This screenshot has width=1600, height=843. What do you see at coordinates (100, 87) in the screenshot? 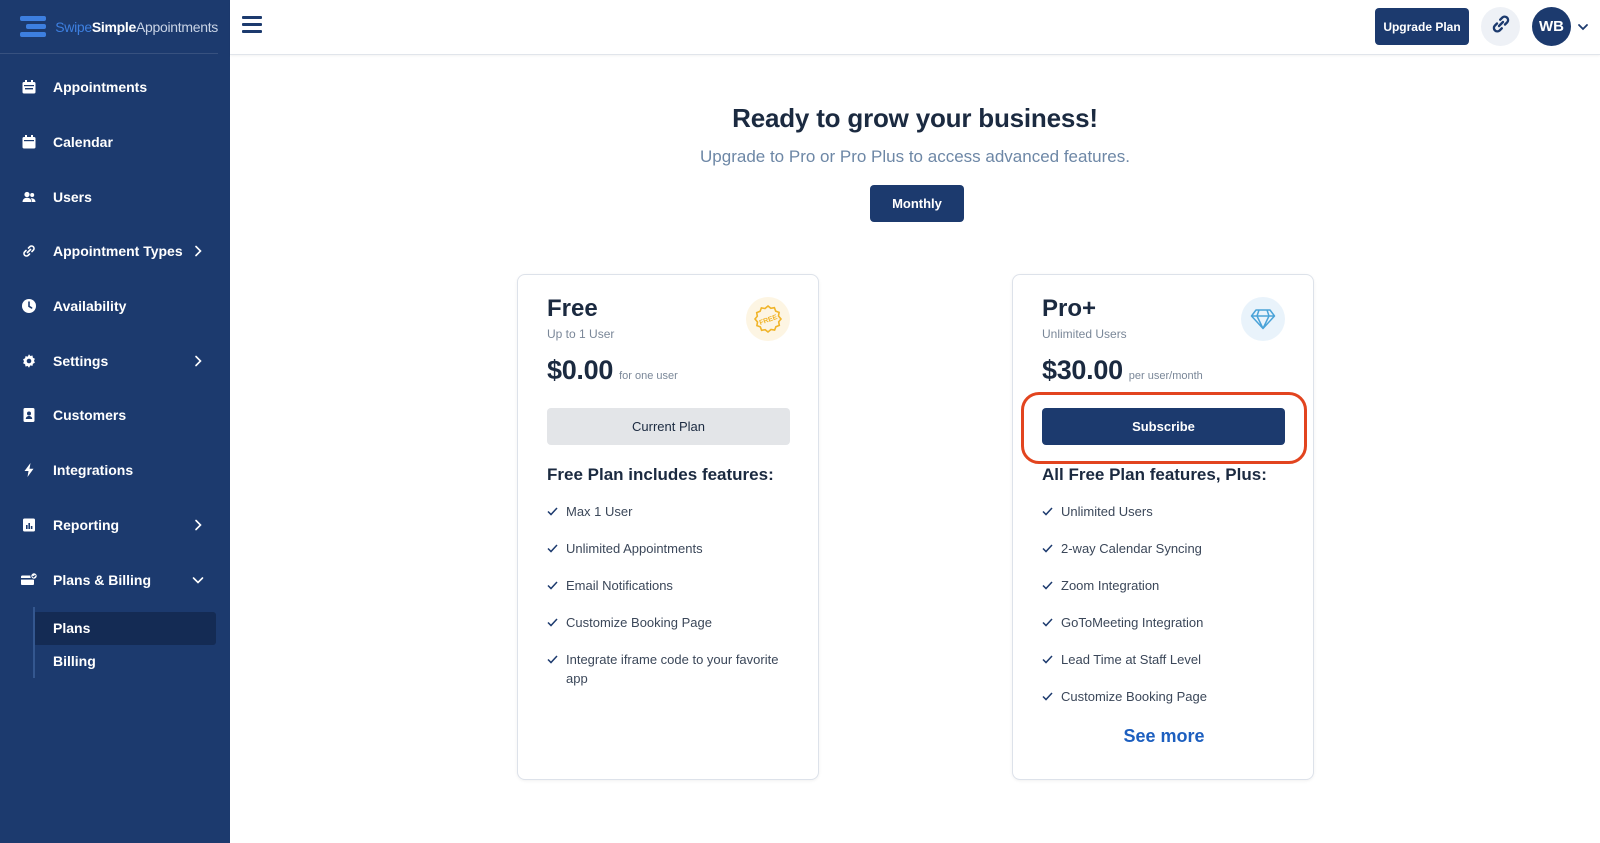
I see `sidebar-item-label: Appointments` at bounding box center [100, 87].